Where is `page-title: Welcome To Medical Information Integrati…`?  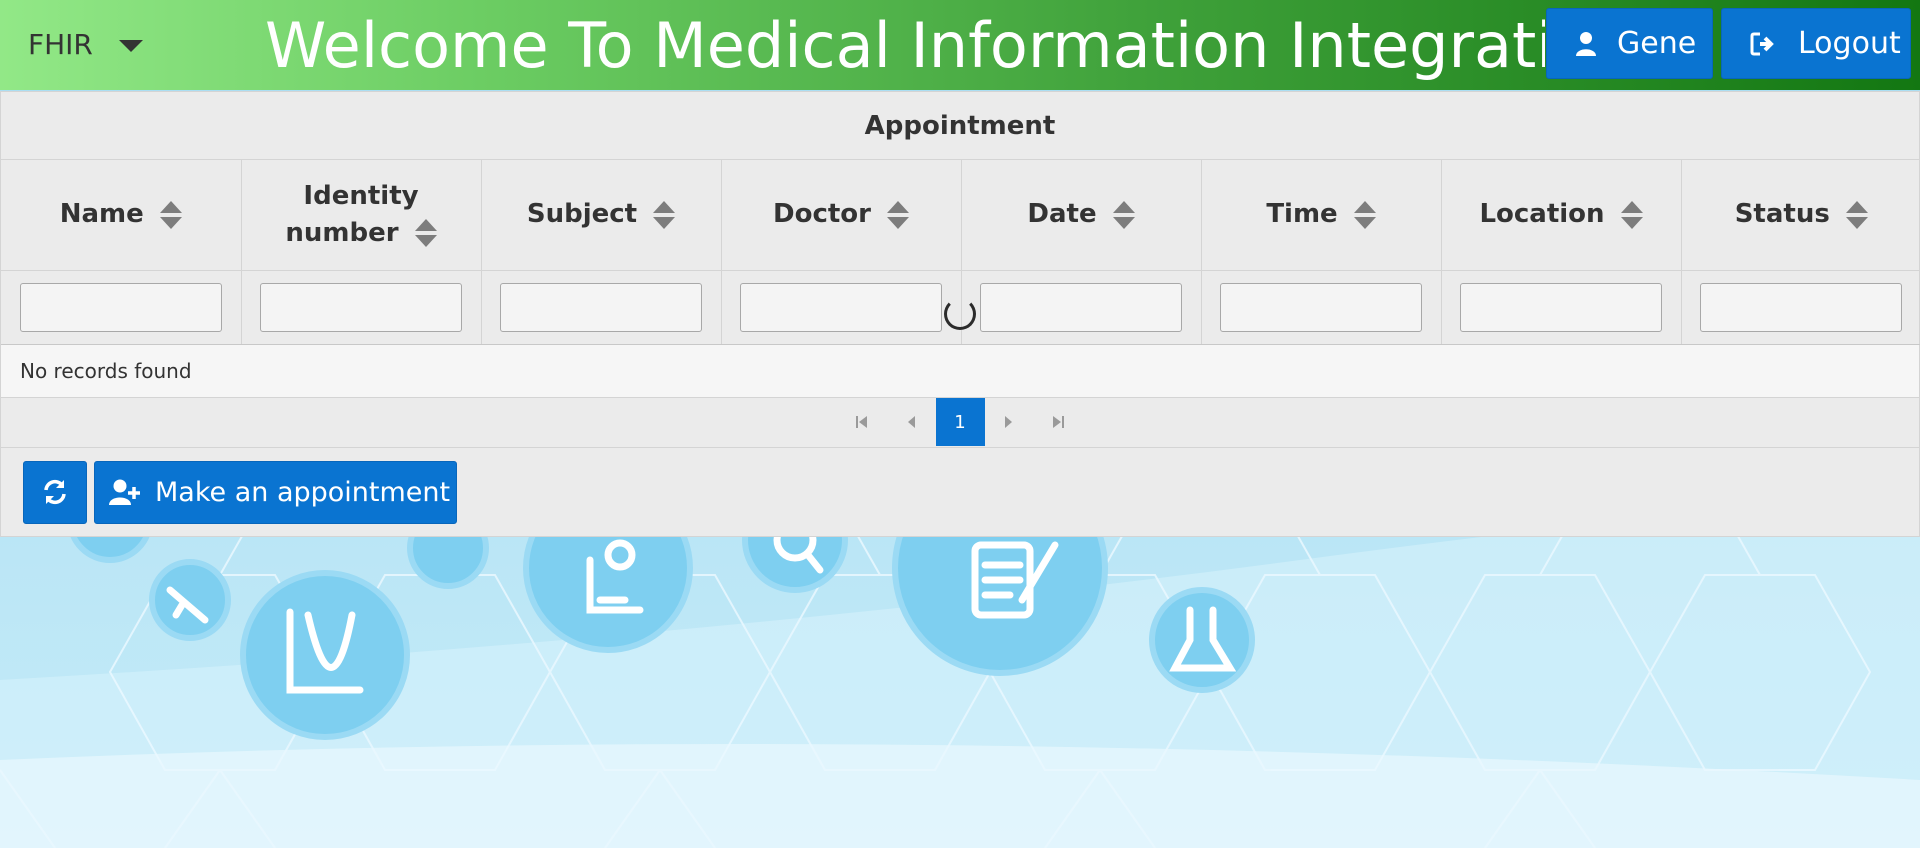 page-title: Welcome To Medical Information Integrati… is located at coordinates (905, 45).